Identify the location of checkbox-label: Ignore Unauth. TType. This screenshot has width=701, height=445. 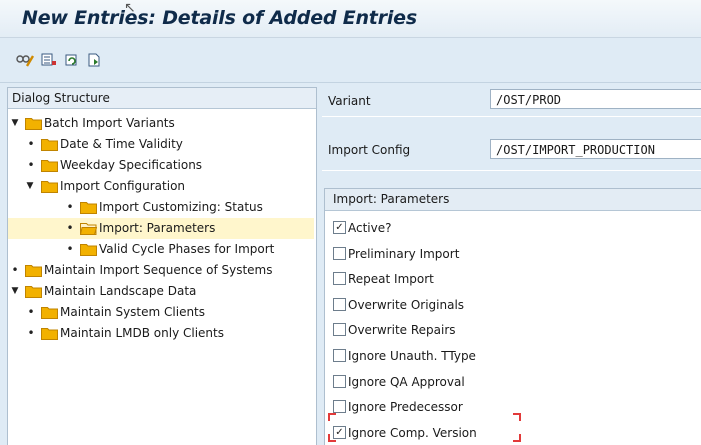
(412, 356).